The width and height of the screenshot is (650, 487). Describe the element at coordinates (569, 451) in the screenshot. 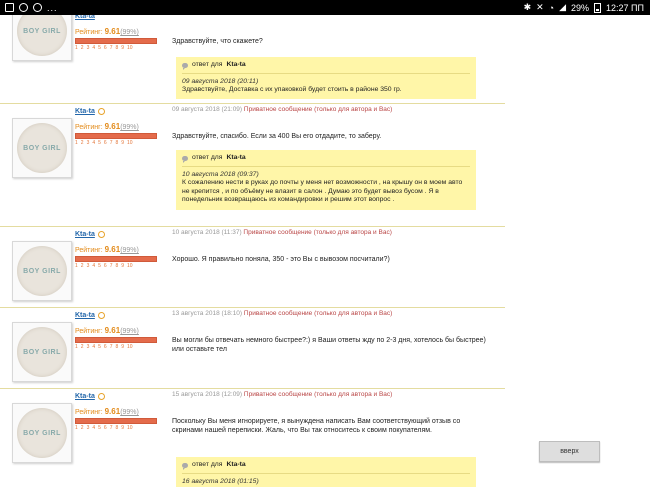

I see `scroll-up-button: вверх` at that location.